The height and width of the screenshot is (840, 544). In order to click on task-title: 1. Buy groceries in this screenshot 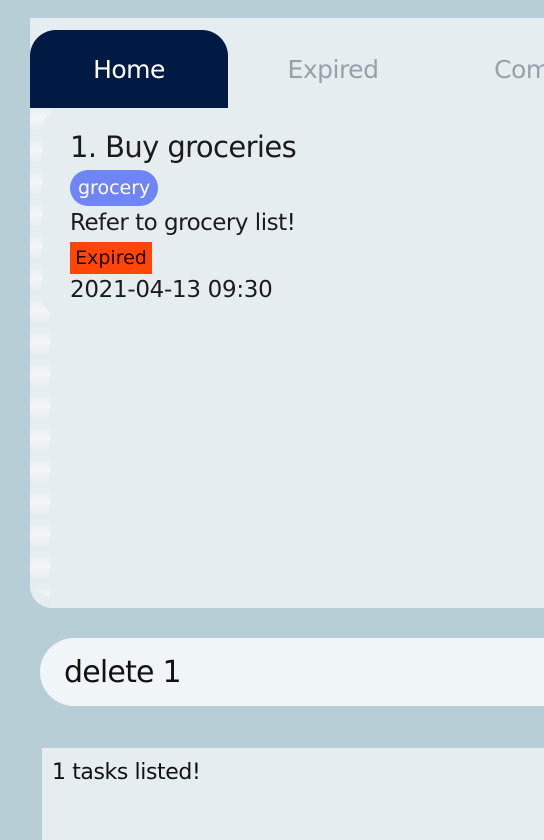, I will do `click(183, 147)`.